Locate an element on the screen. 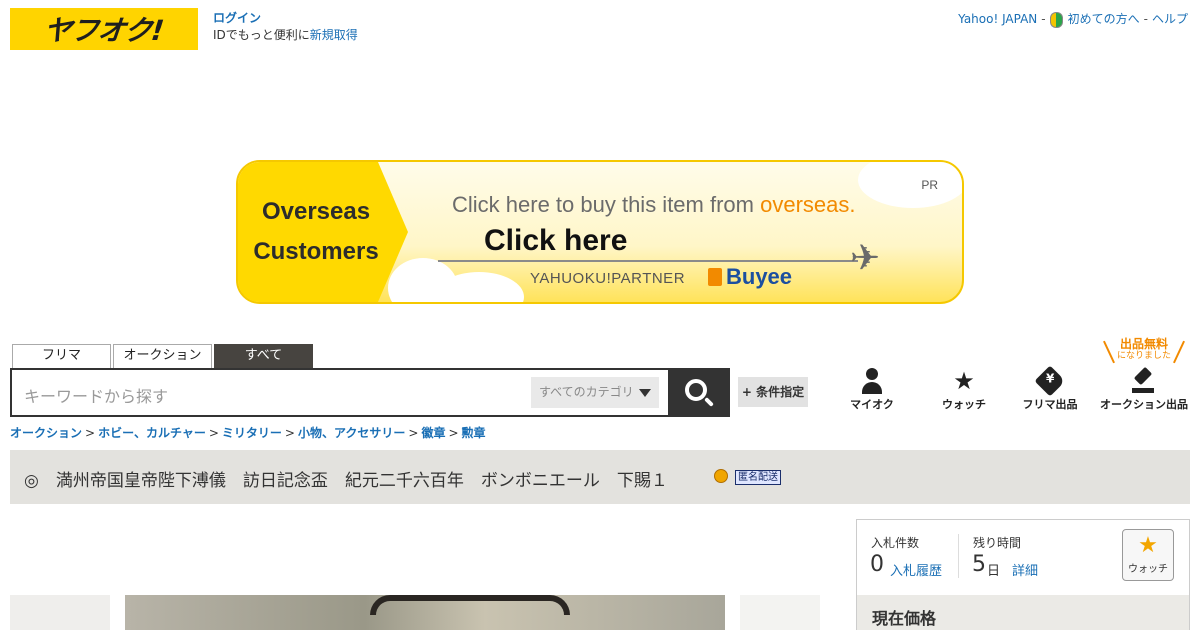 The image size is (1200, 630). buyee-logo: Buyee is located at coordinates (750, 277).